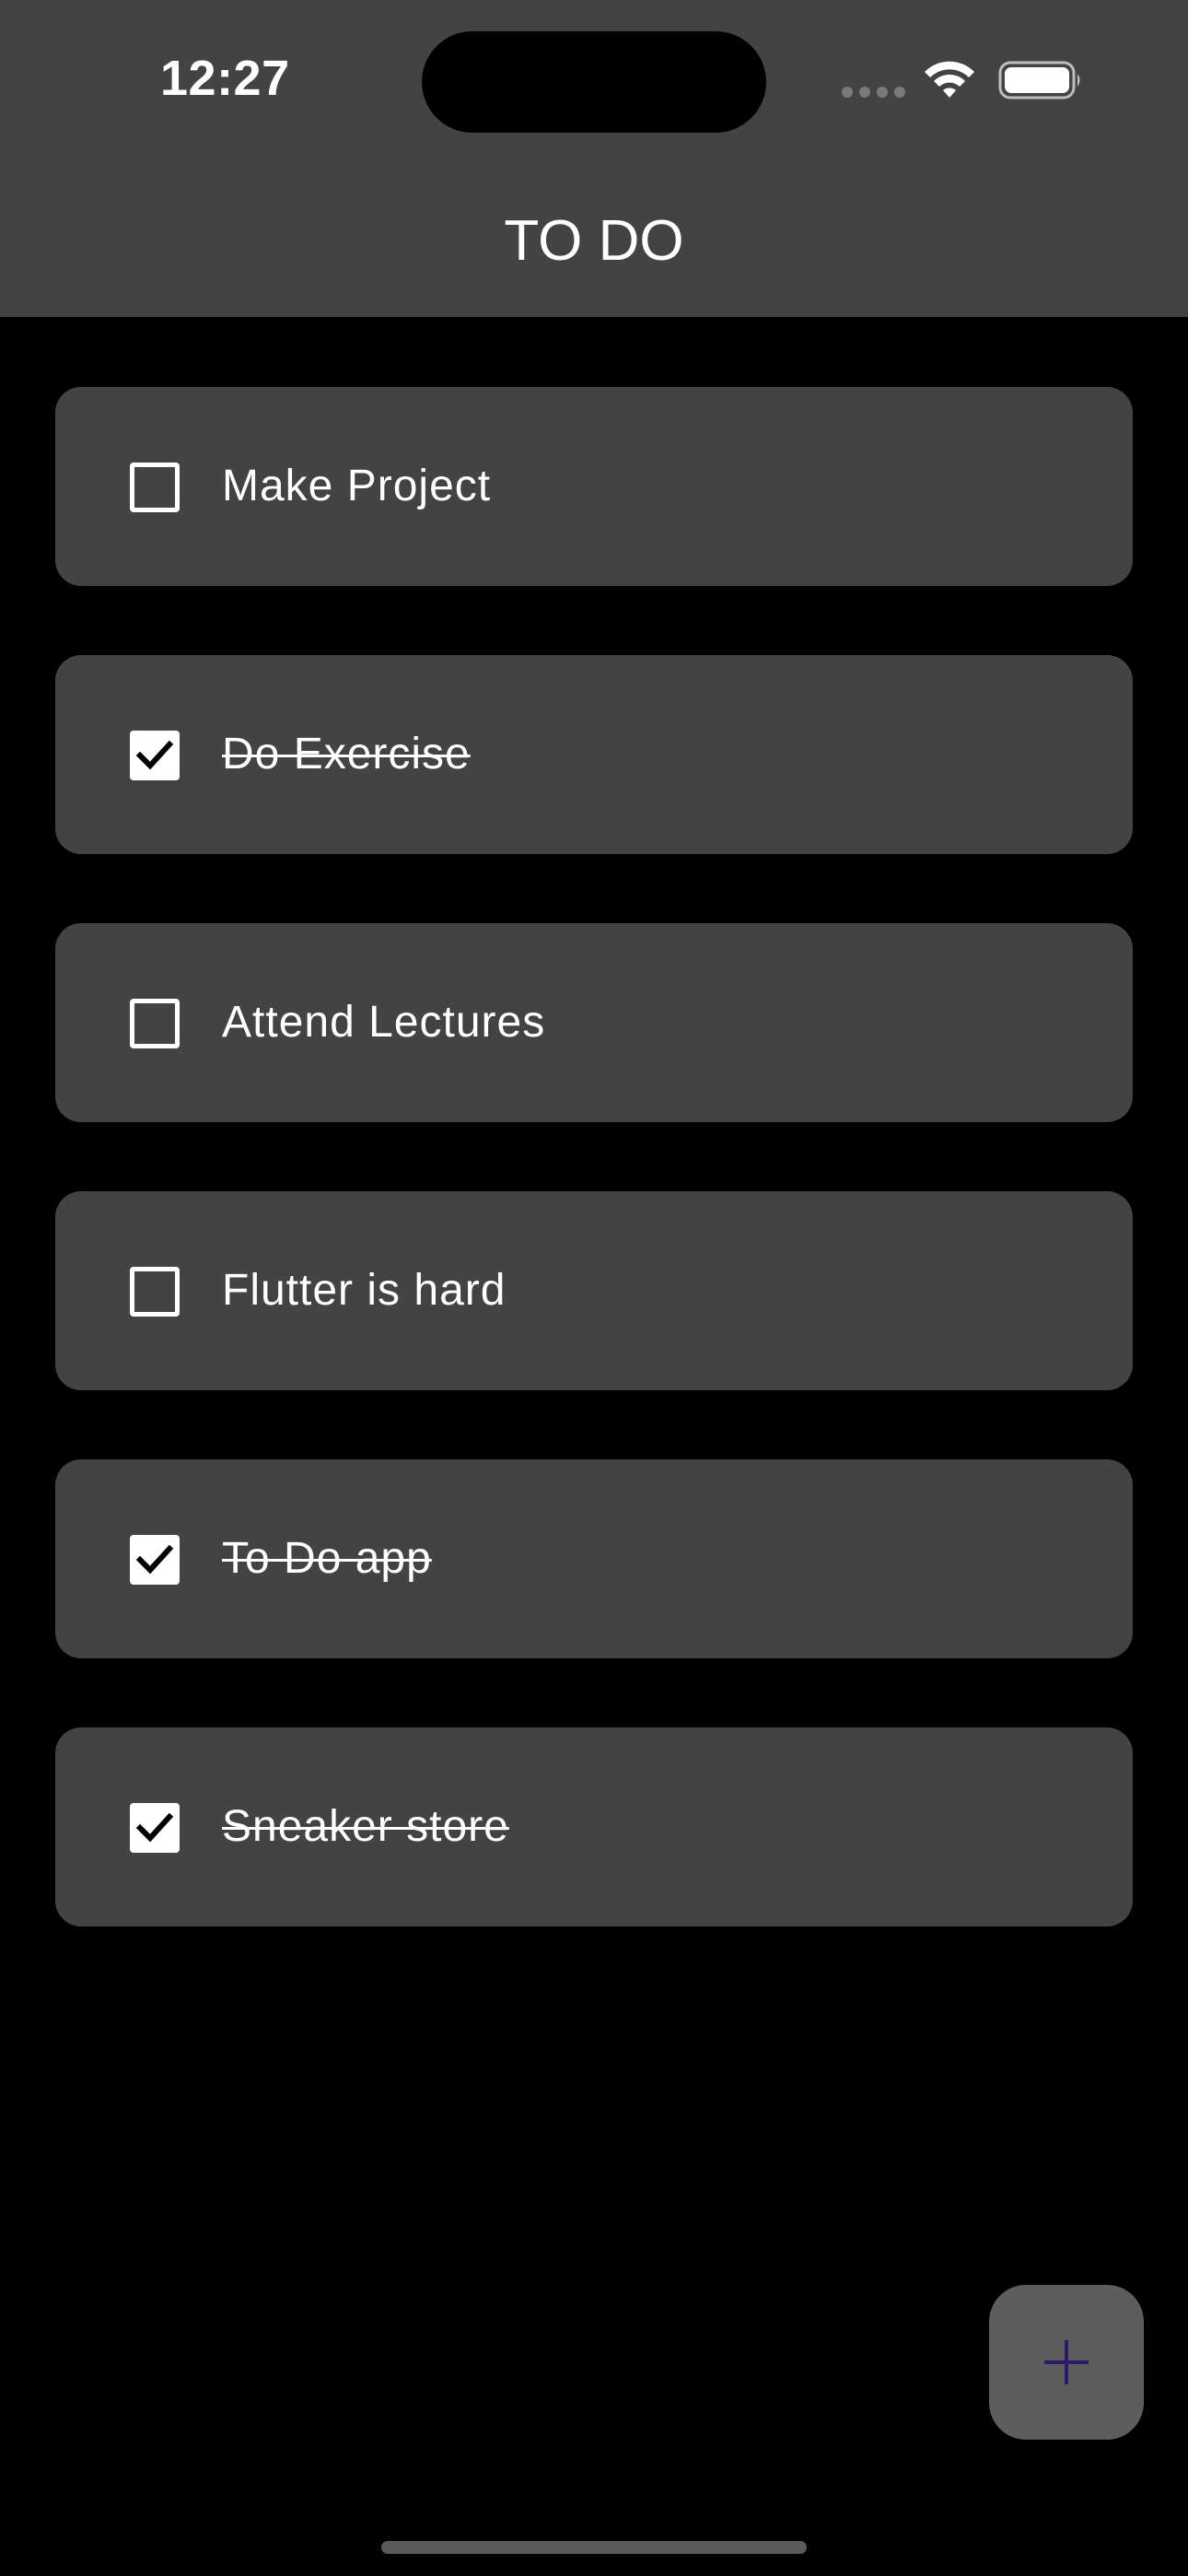  Describe the element at coordinates (949, 79) in the screenshot. I see `wifi-icon` at that location.